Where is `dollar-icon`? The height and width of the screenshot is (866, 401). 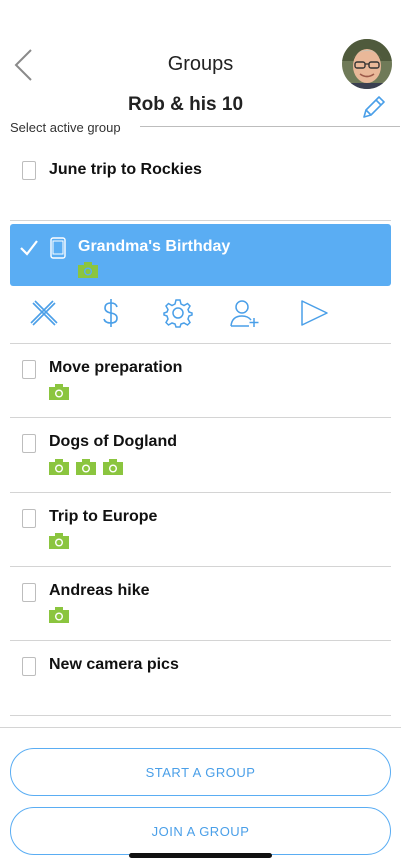 dollar-icon is located at coordinates (111, 313).